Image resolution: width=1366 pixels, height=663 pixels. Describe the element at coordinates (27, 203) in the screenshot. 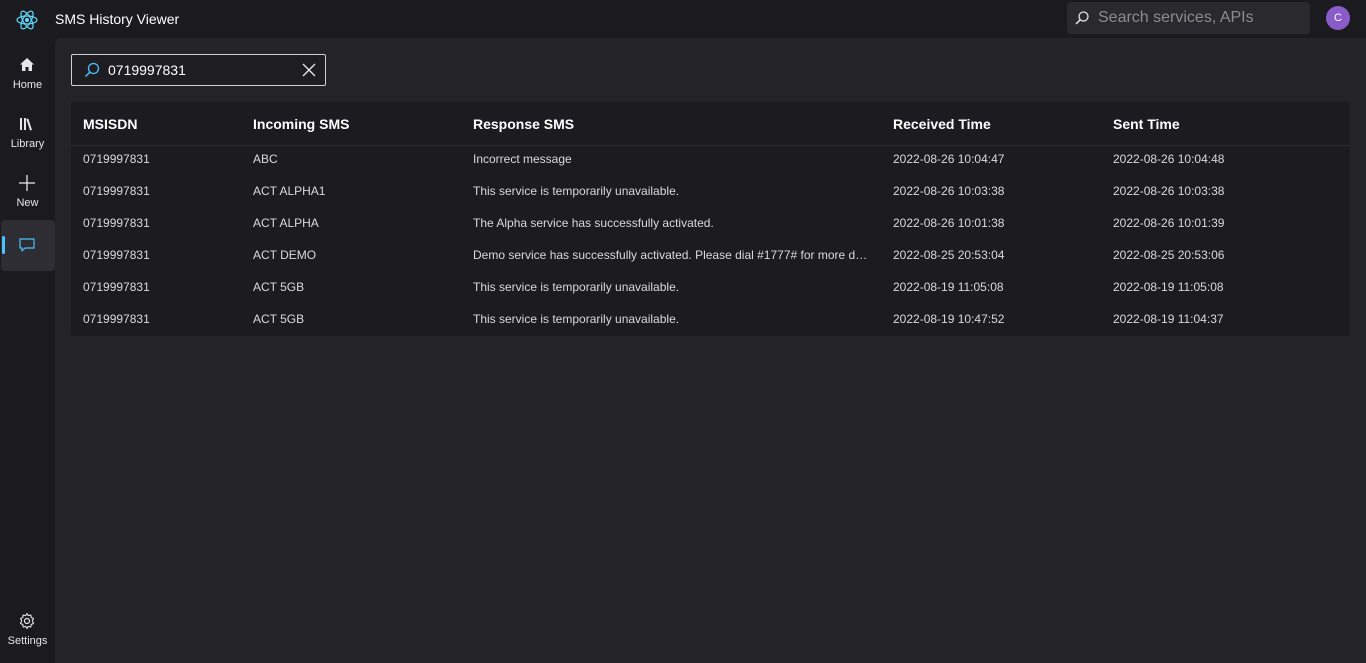

I see `sidebar-item-label: New` at that location.